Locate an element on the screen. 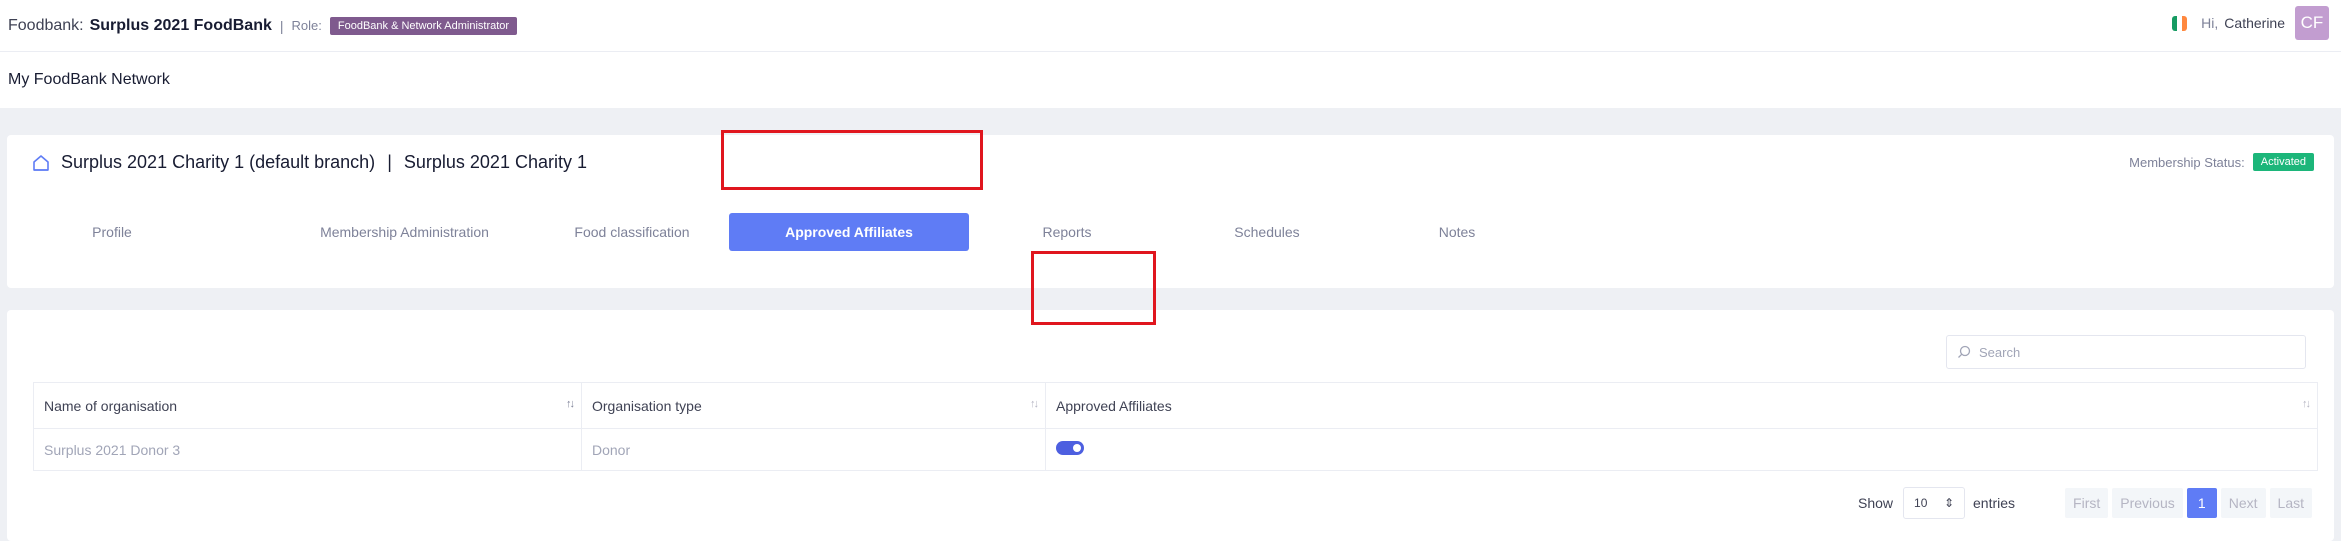  foodbank-label: Foodbank: is located at coordinates (46, 25).